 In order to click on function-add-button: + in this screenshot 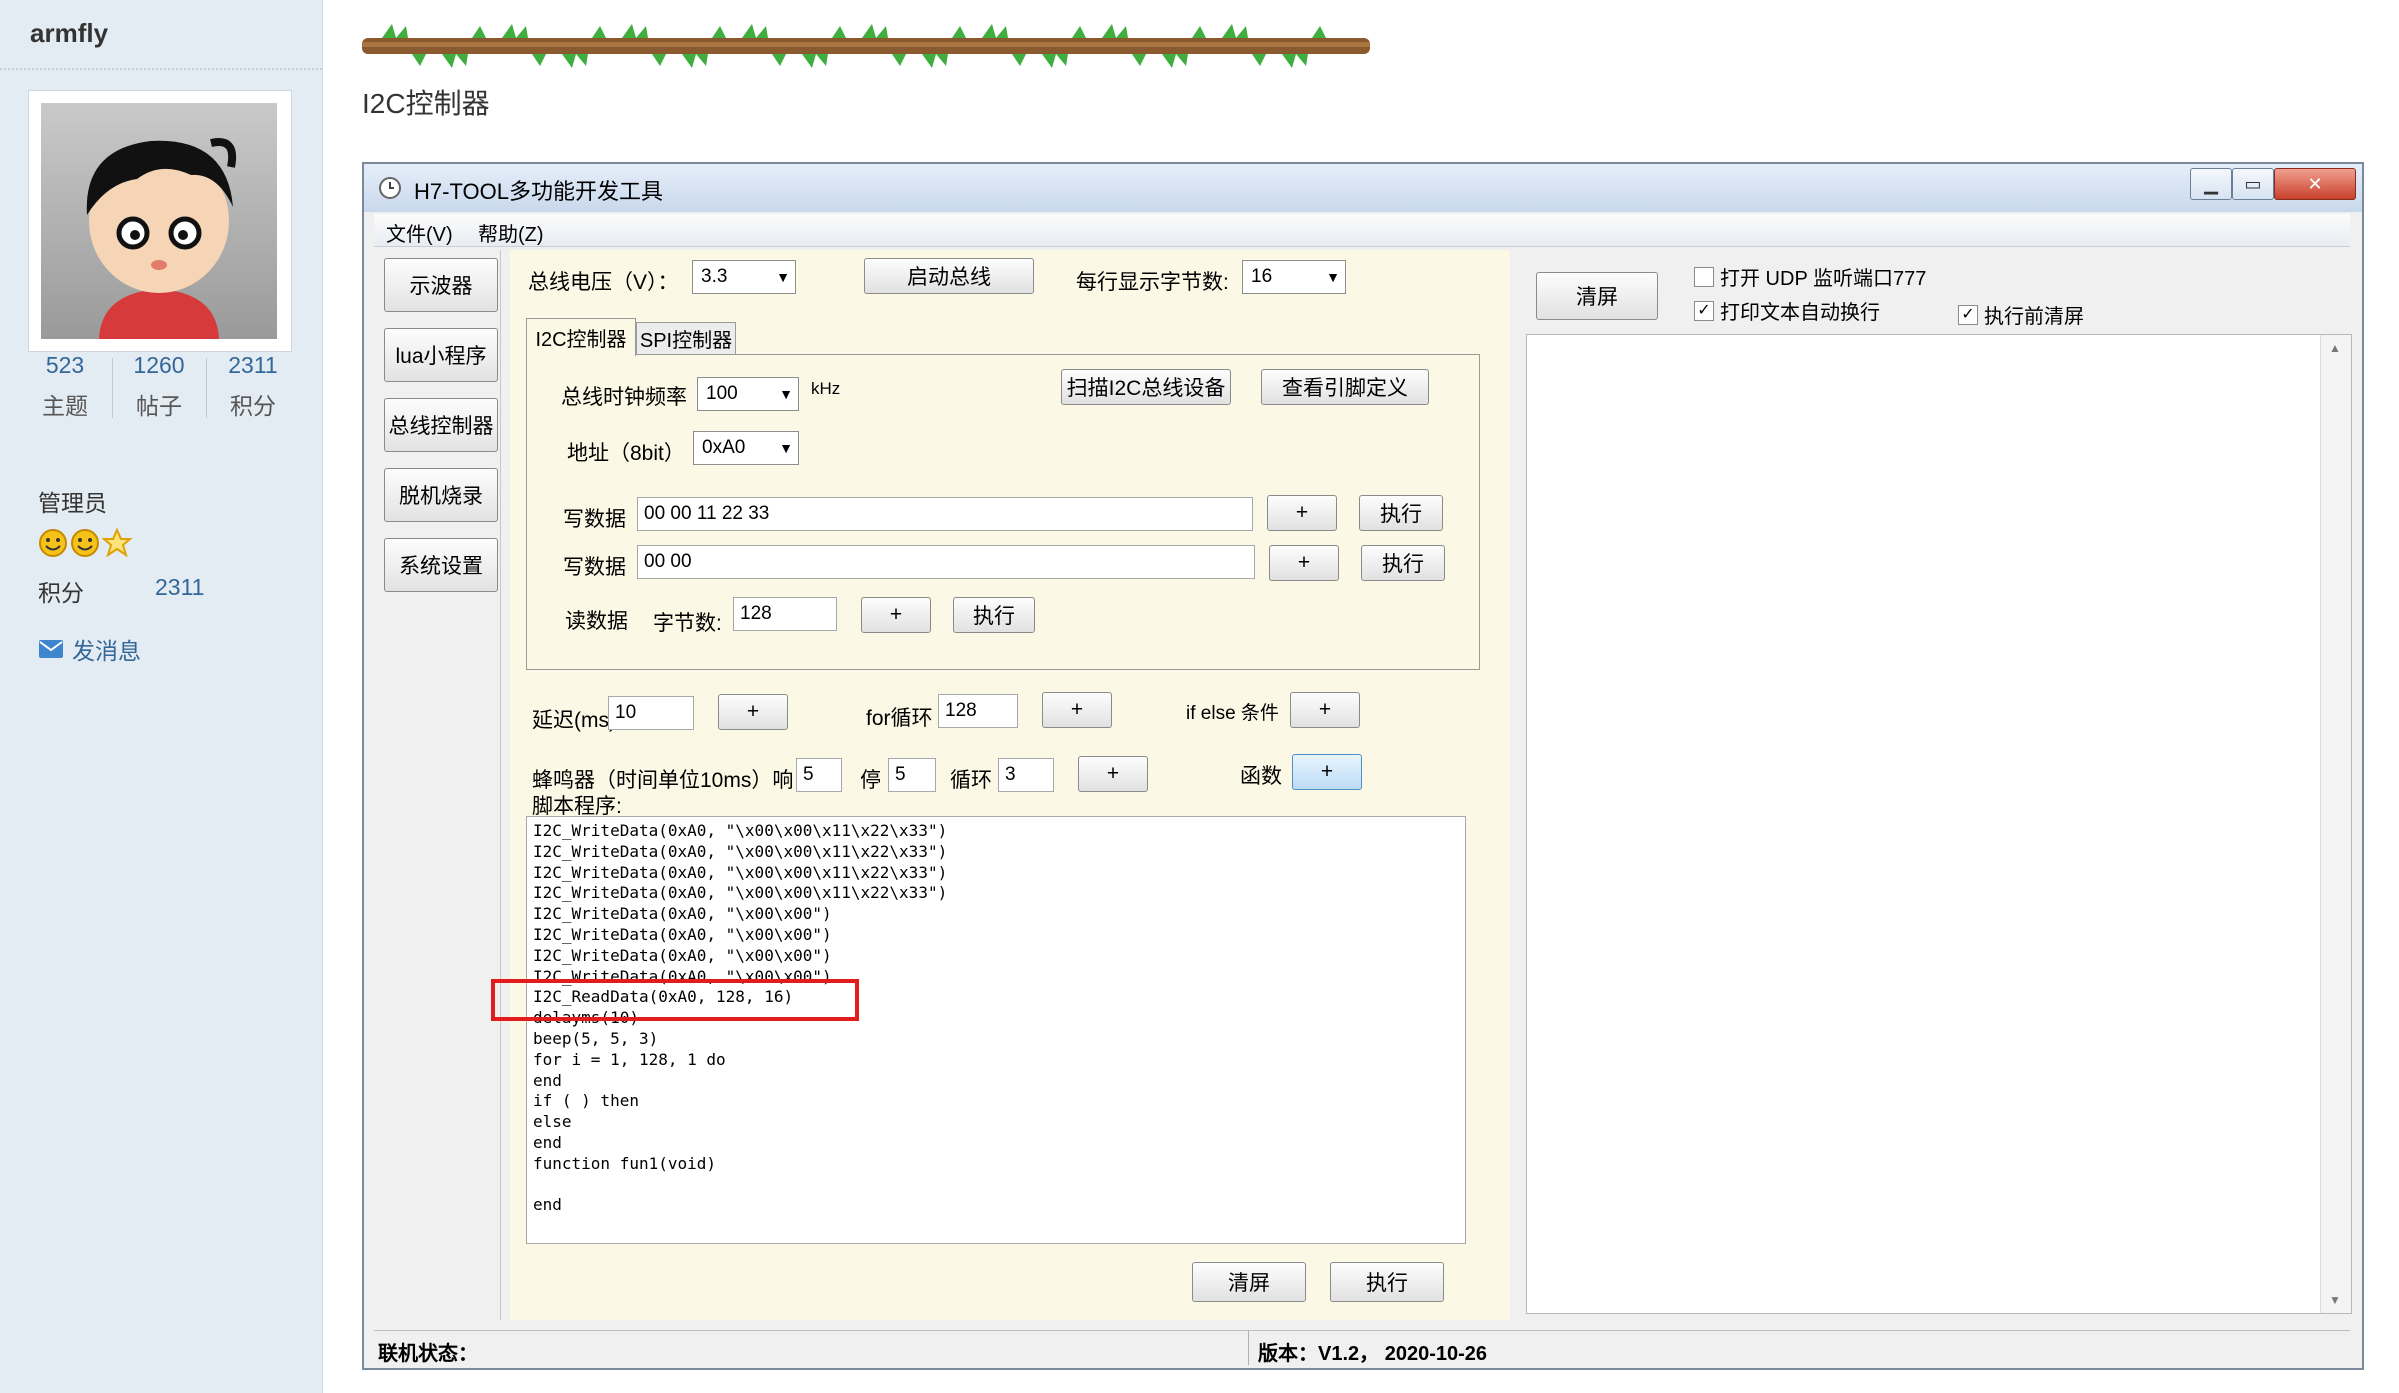, I will do `click(1327, 772)`.